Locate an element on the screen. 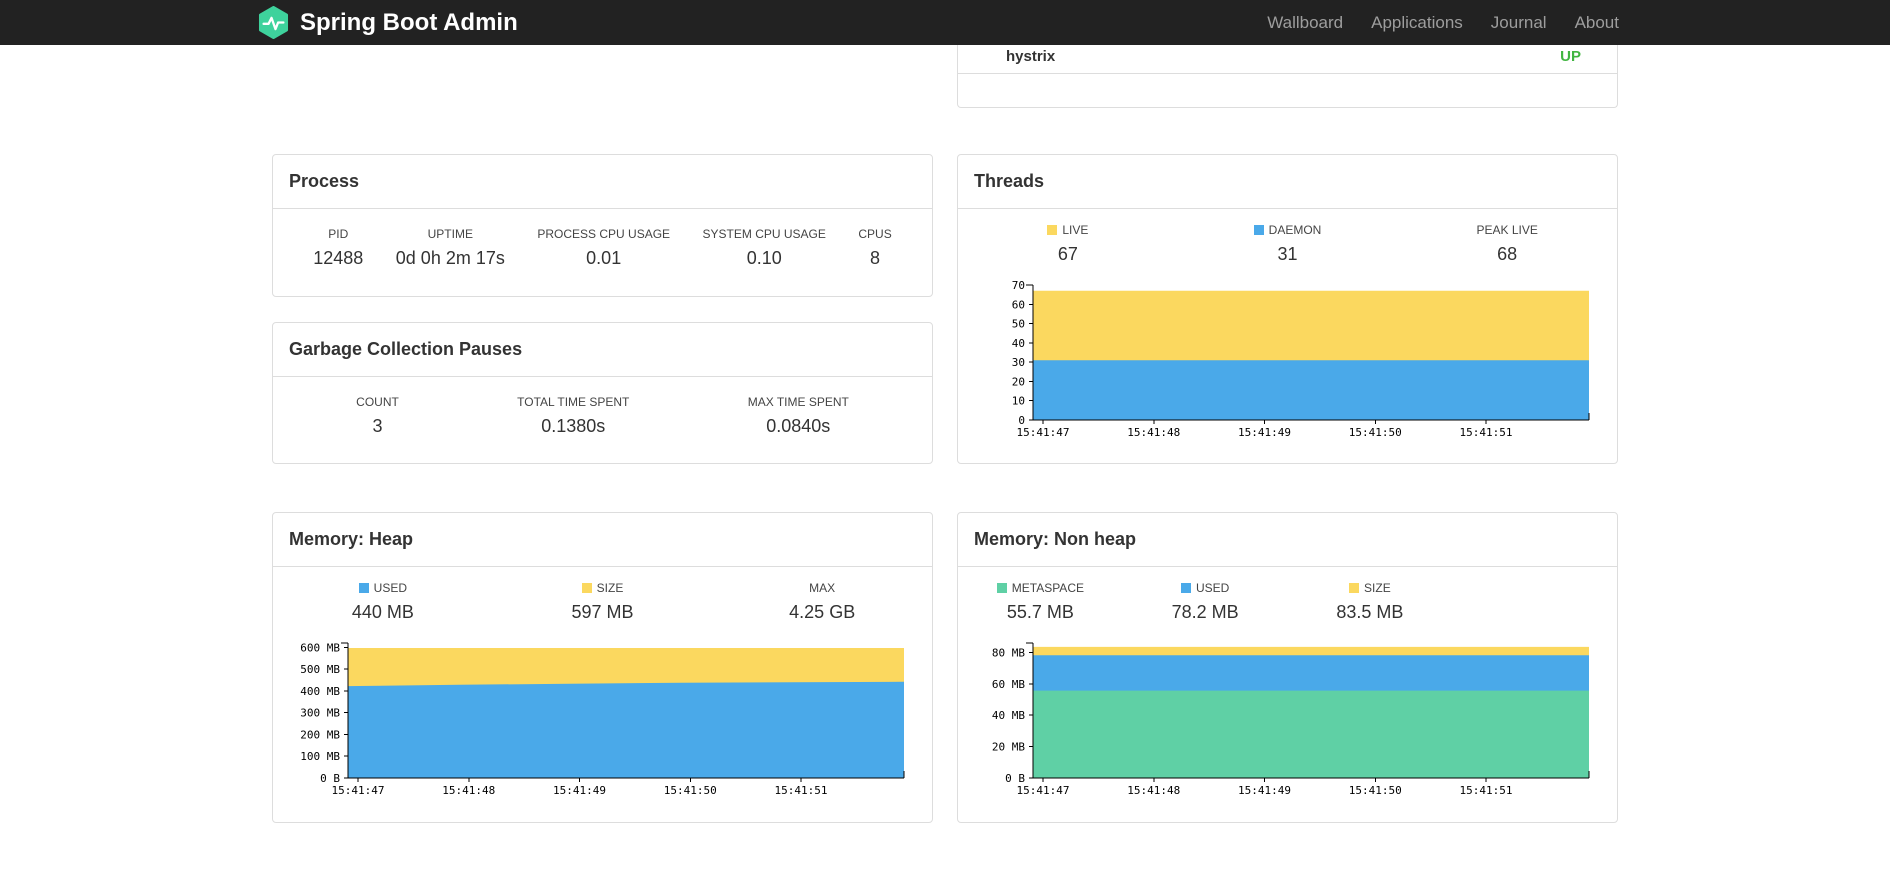 This screenshot has width=1890, height=892. memory-nonheap-card-title: Memory: Non heap is located at coordinates (1287, 540).